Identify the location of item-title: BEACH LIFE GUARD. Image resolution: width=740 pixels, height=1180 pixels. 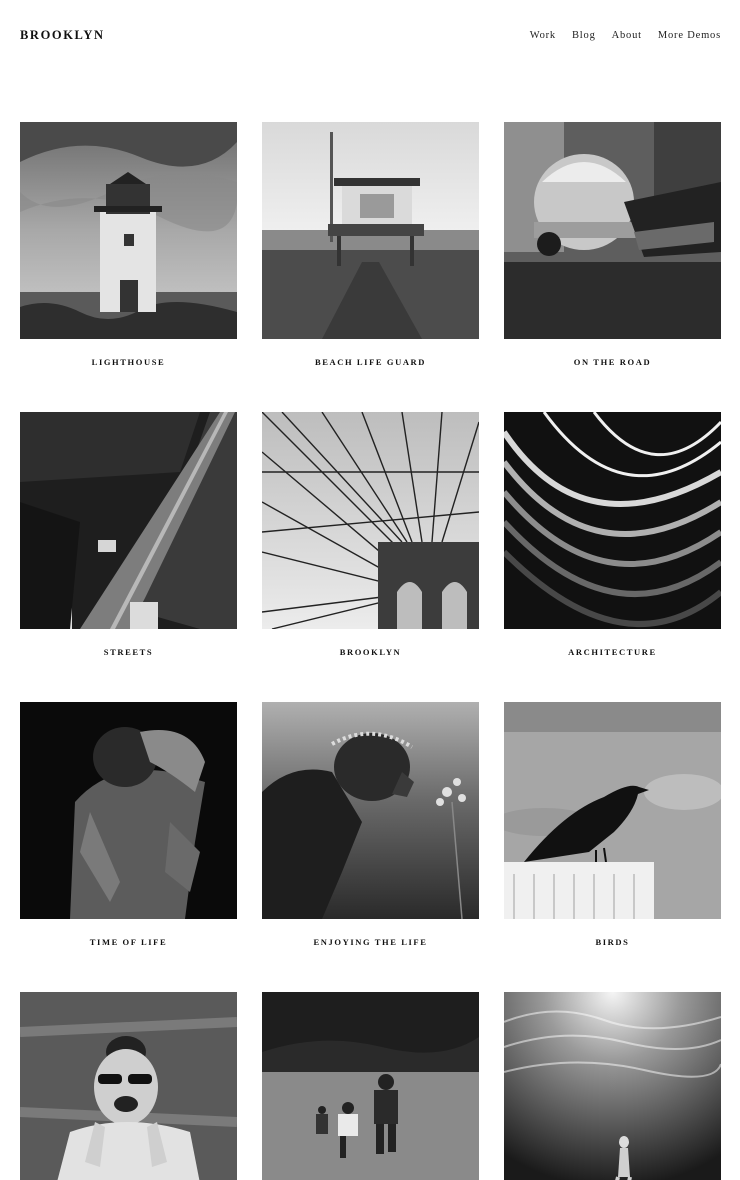
(370, 362).